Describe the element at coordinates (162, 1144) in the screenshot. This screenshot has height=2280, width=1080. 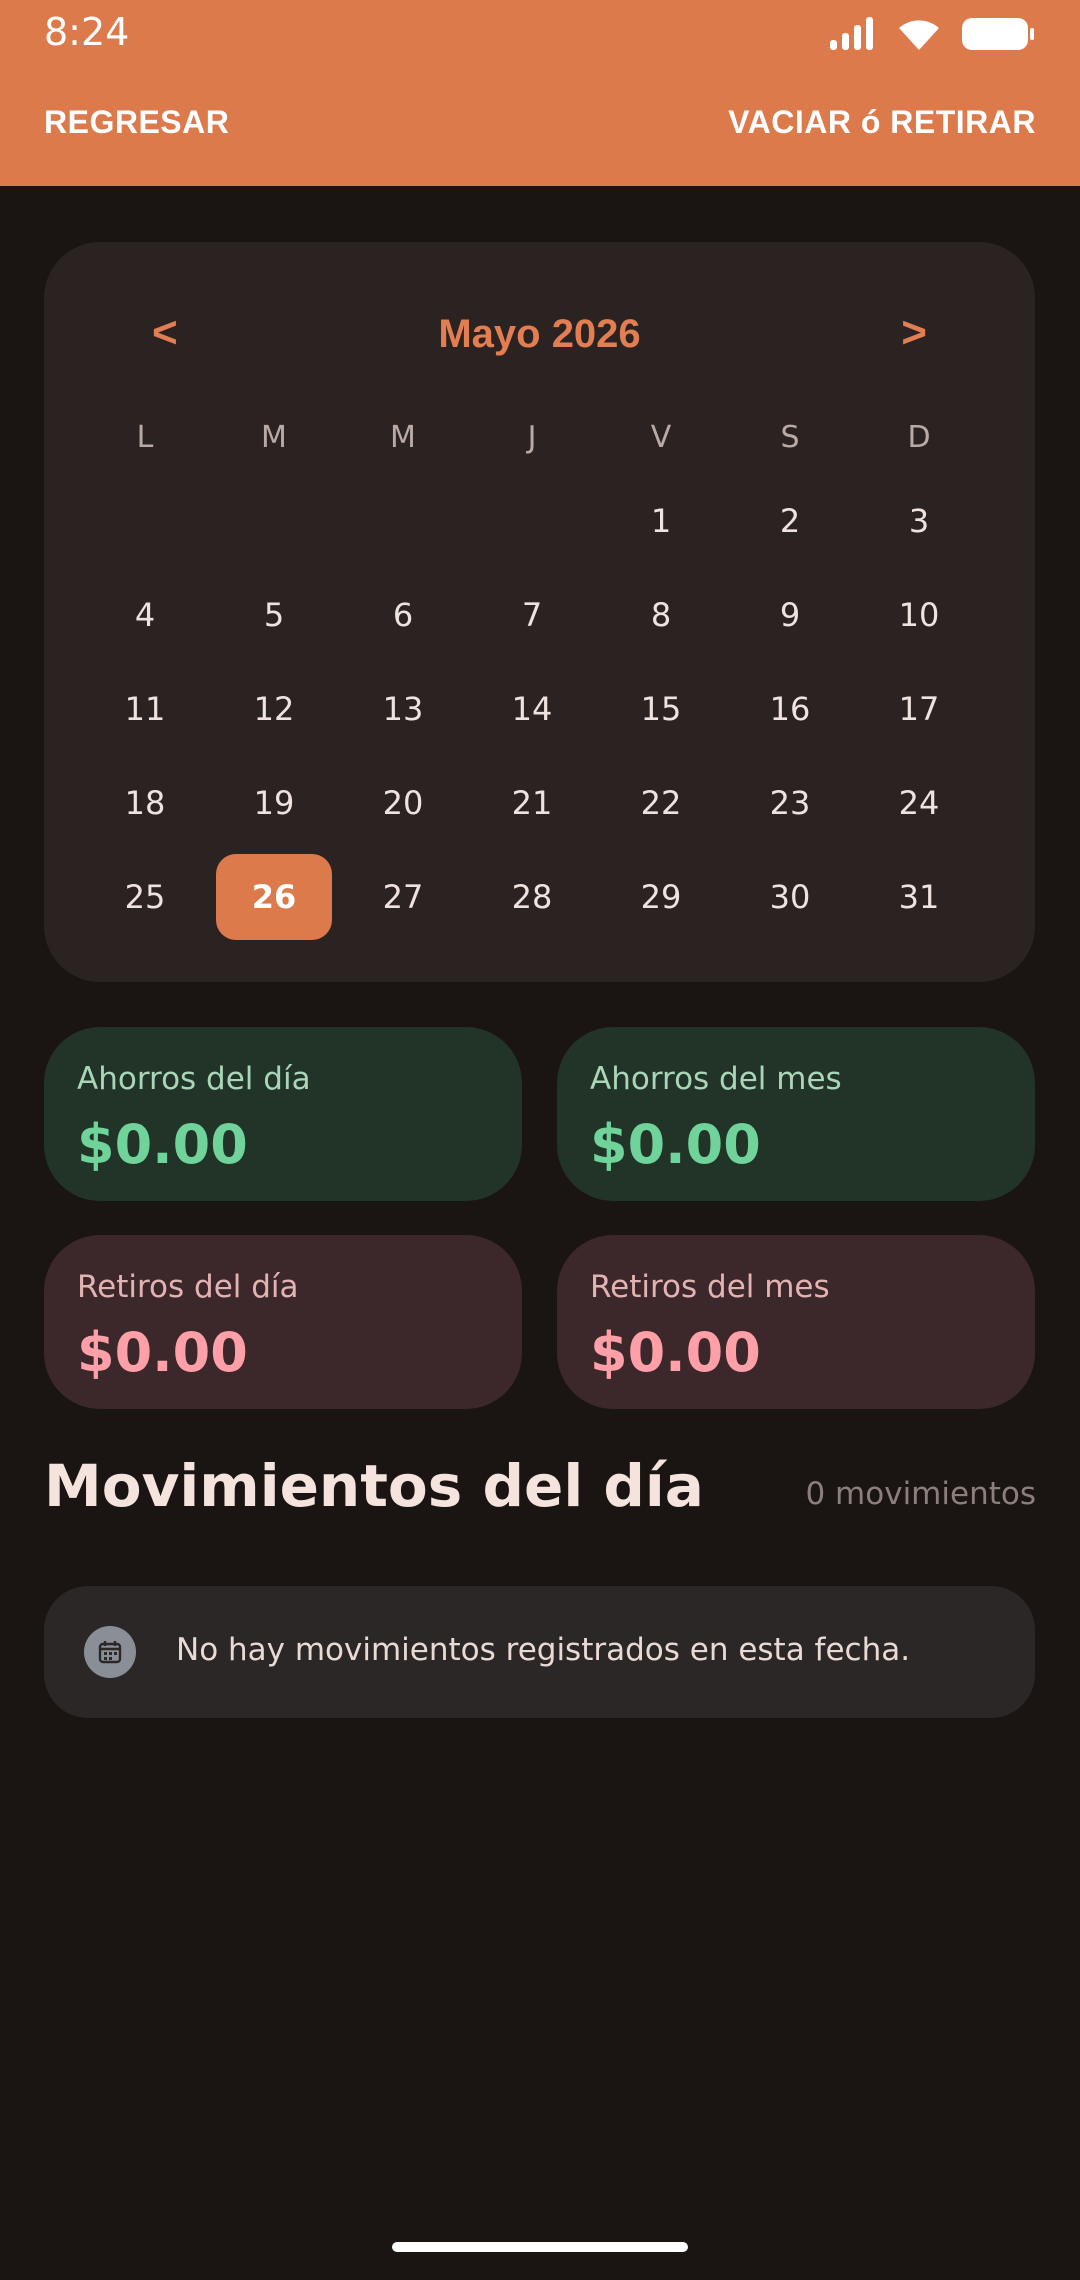
I see `savings-day-value: $0.00` at that location.